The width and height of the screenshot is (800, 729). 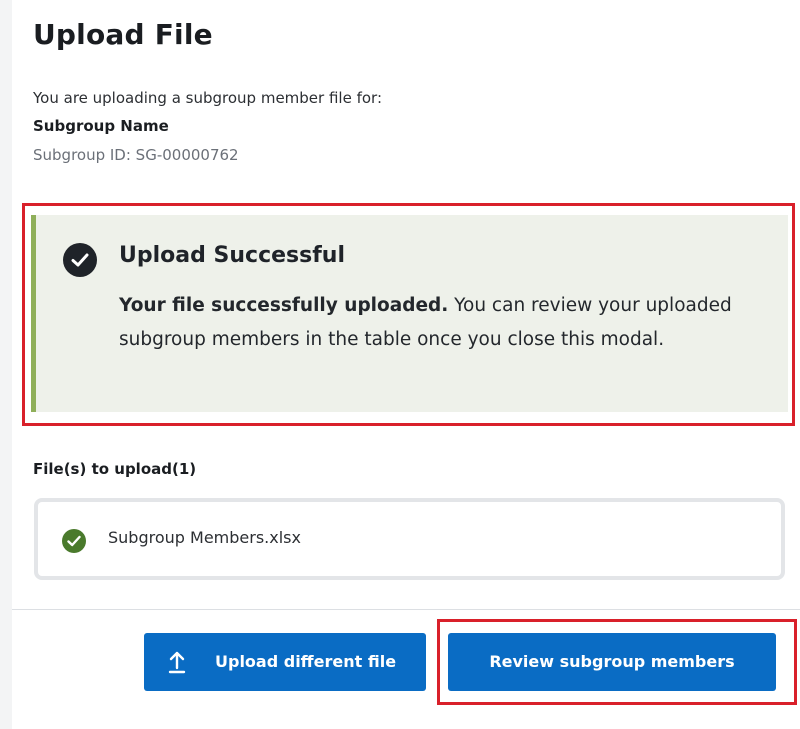 What do you see at coordinates (80, 260) in the screenshot?
I see `check-circle-icon` at bounding box center [80, 260].